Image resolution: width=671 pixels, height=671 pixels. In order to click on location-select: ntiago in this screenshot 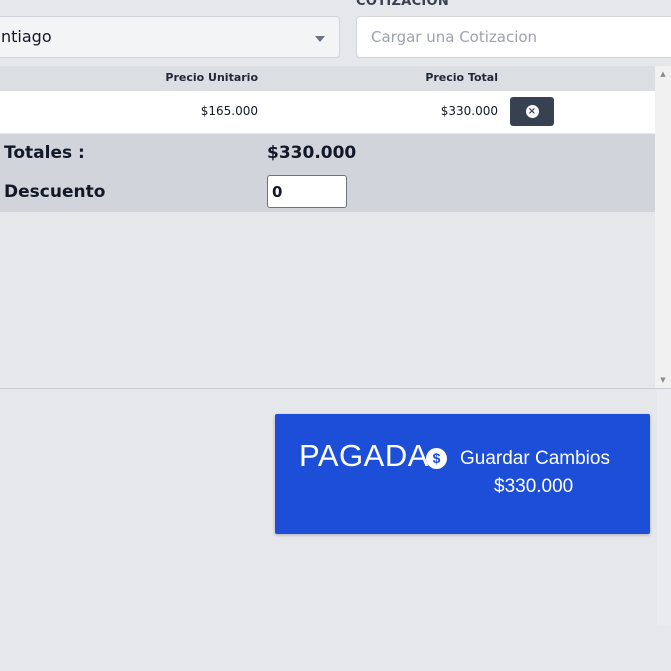, I will do `click(170, 37)`.